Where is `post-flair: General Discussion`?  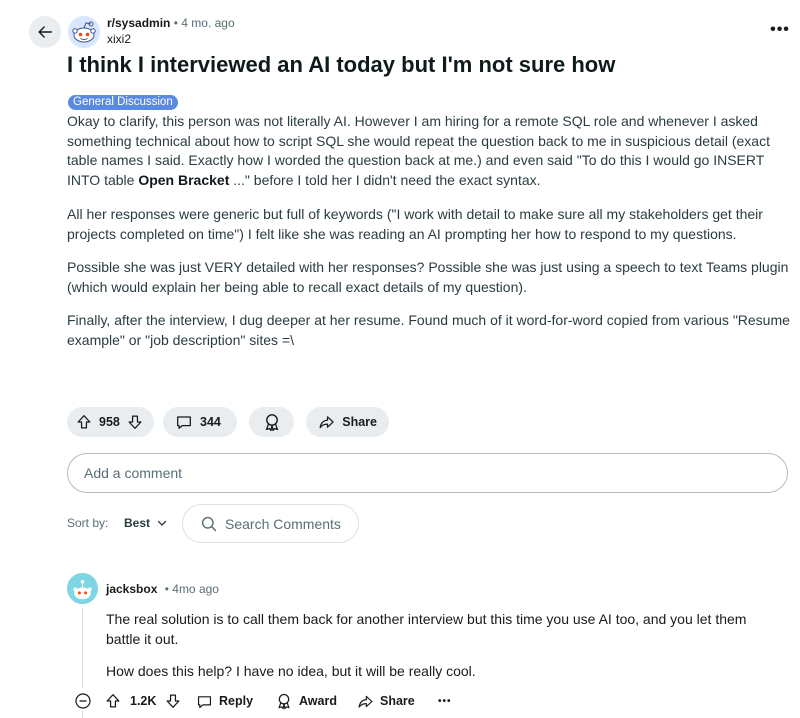
post-flair: General Discussion is located at coordinates (123, 102).